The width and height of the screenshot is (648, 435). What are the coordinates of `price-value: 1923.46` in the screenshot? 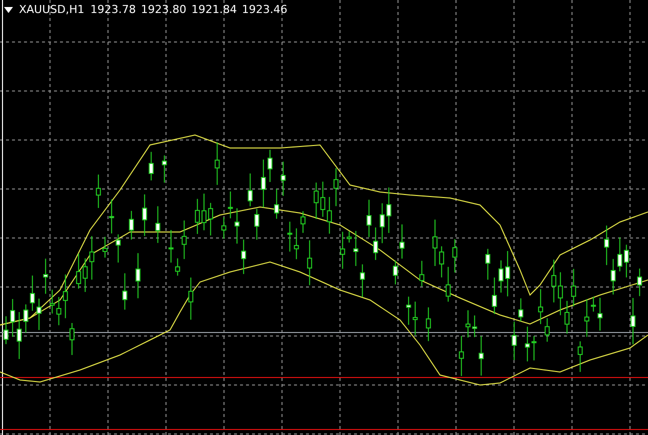 It's located at (265, 9).